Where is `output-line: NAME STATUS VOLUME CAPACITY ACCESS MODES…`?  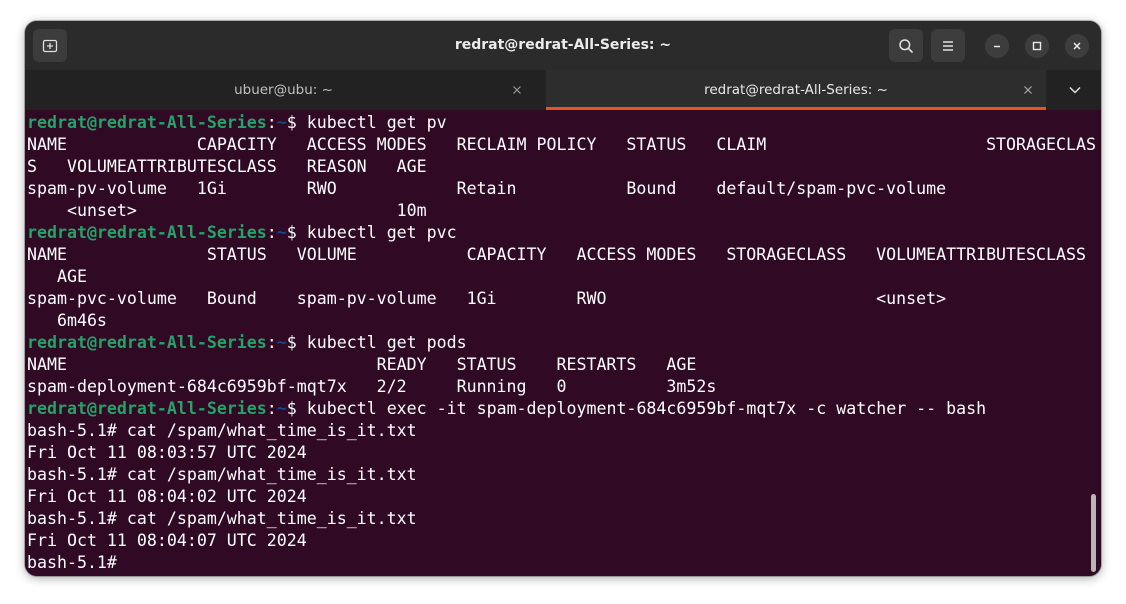
output-line: NAME STATUS VOLUME CAPACITY ACCESS MODES… is located at coordinates (556, 254).